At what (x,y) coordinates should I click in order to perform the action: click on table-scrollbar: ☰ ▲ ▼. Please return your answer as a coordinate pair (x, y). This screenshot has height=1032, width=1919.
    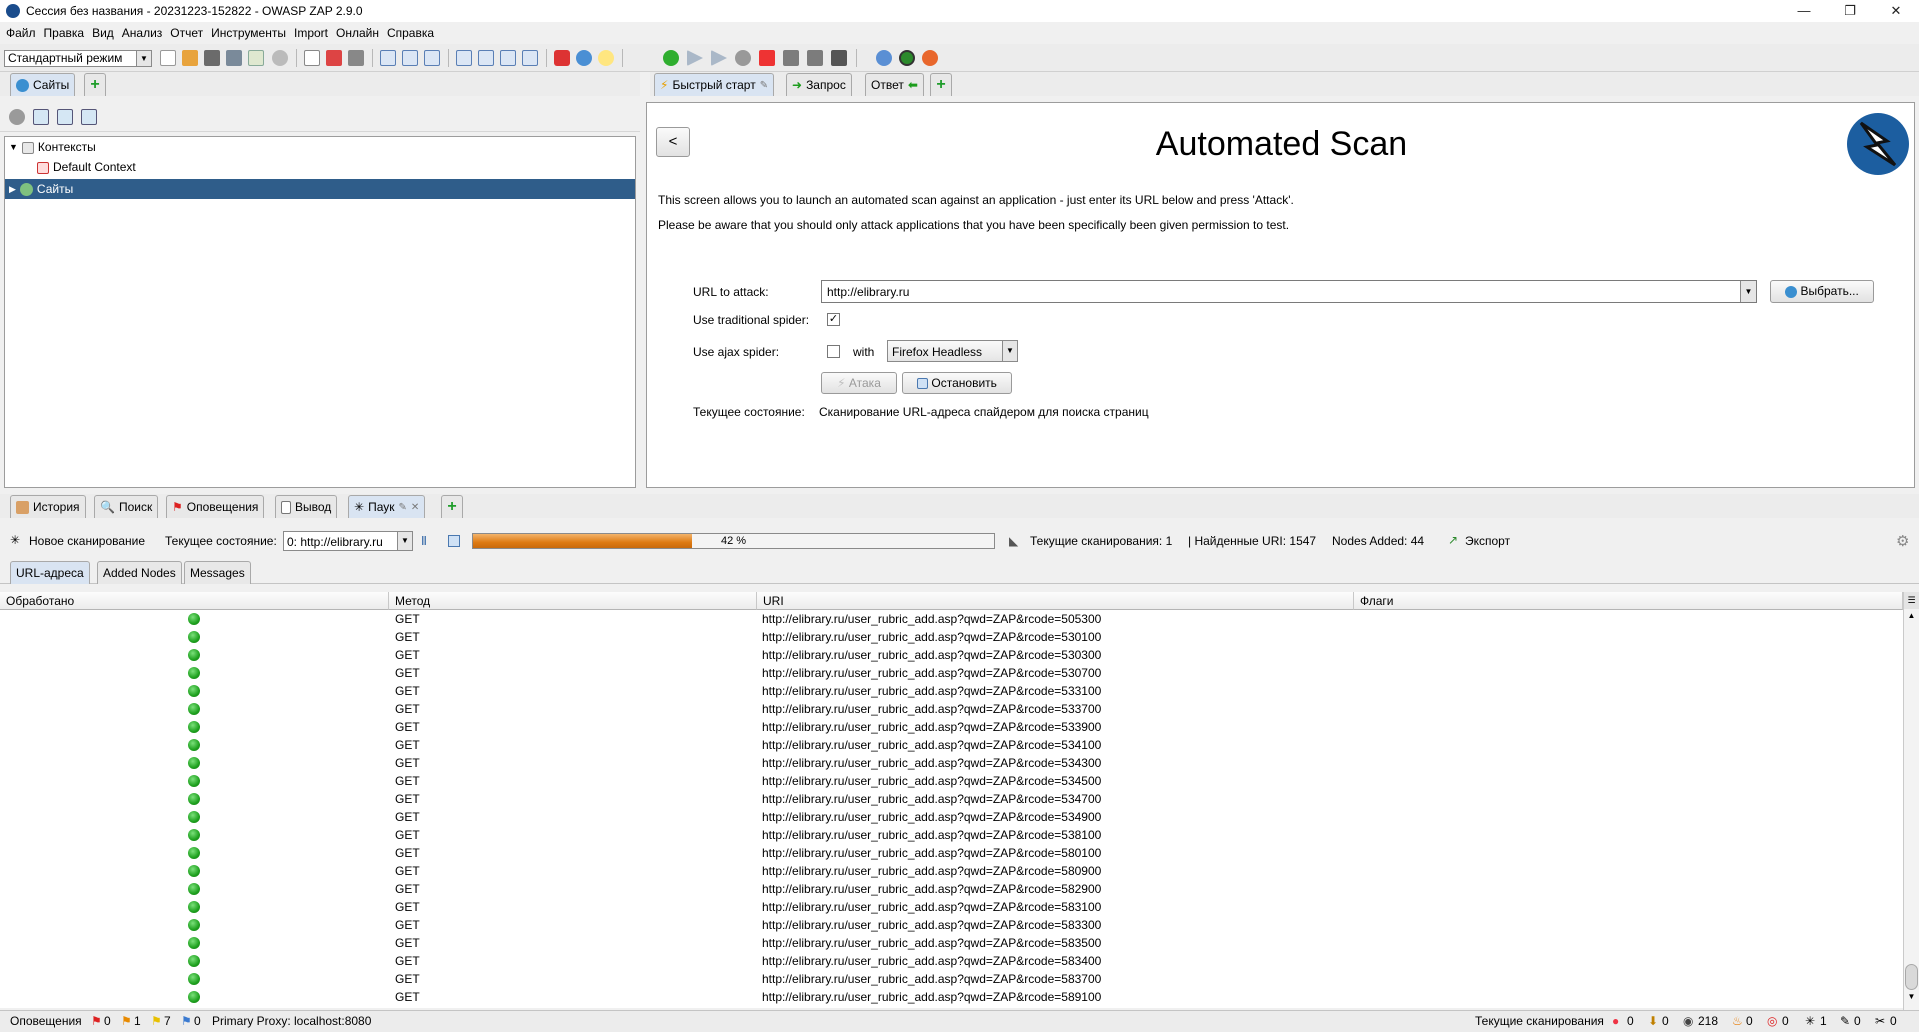
    Looking at the image, I should click on (1911, 801).